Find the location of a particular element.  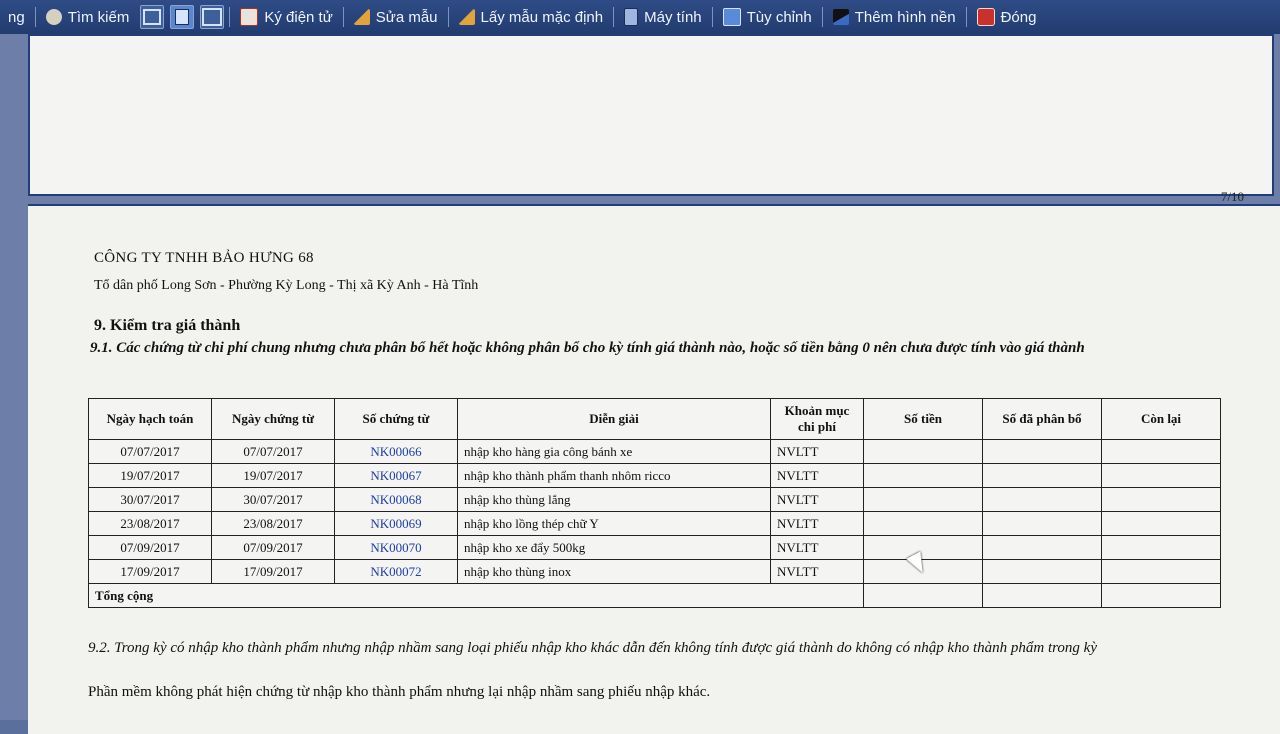

add-background-button: Thêm hình nền is located at coordinates (894, 17).